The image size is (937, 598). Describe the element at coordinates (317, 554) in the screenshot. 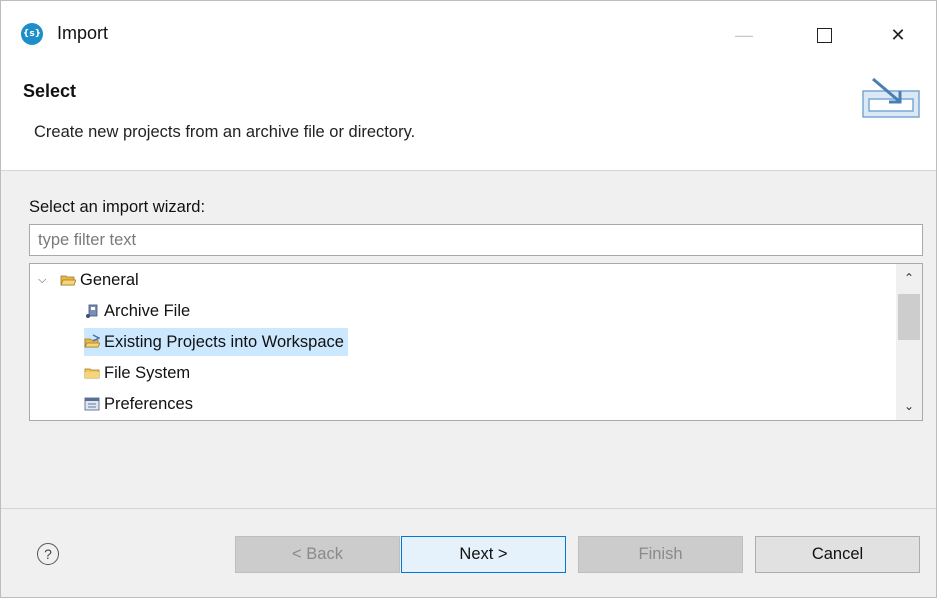

I see `back-button: < Back` at that location.